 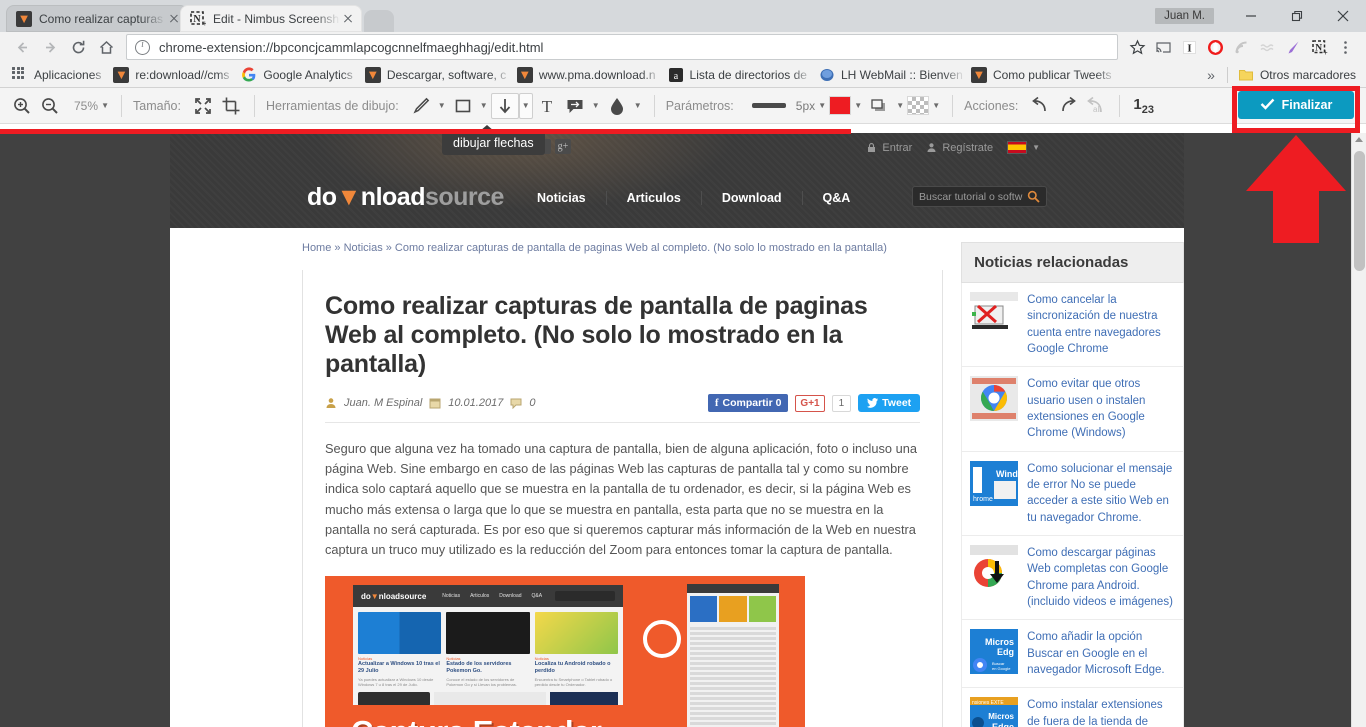 What do you see at coordinates (78, 47) in the screenshot?
I see `reload-icon` at bounding box center [78, 47].